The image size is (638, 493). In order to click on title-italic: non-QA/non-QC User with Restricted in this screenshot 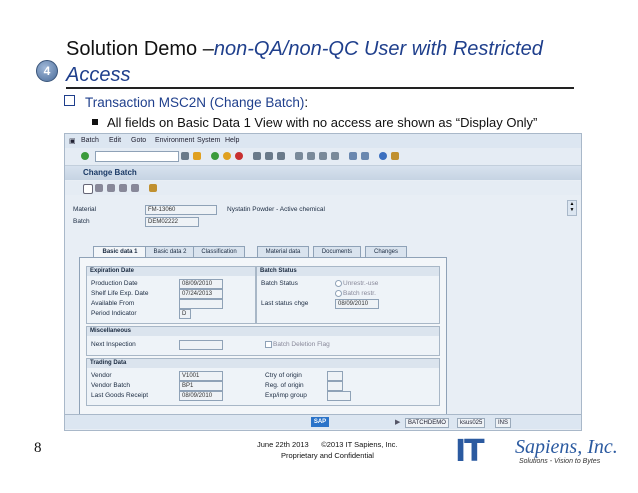, I will do `click(378, 49)`.